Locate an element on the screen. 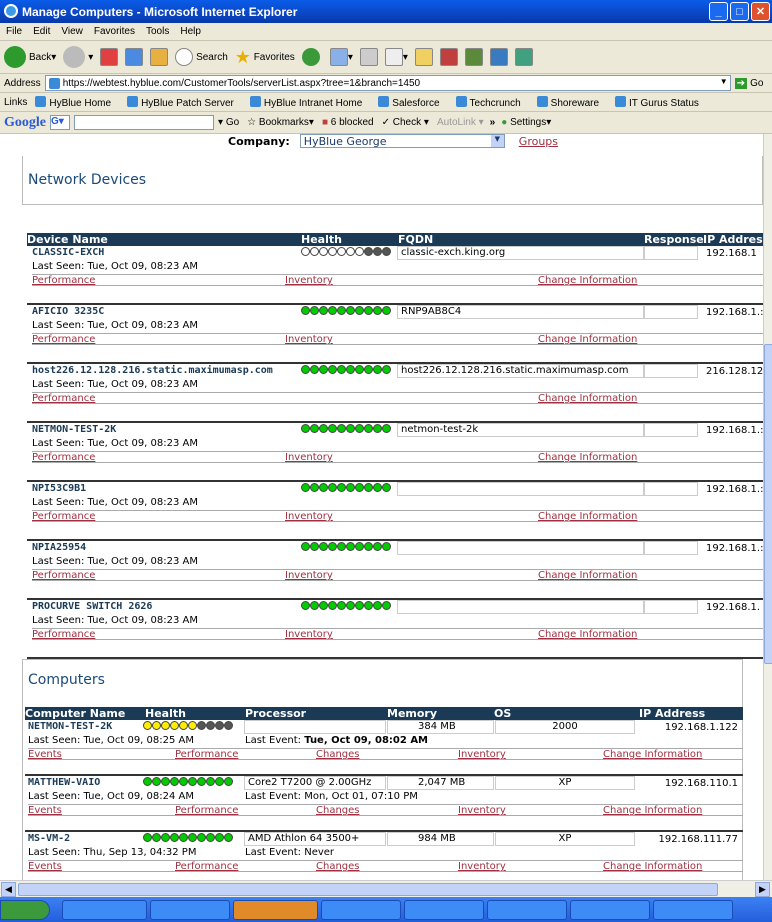 This screenshot has width=772, height=922. horizontal-scrollbar: ◀ ▶ is located at coordinates (386, 888).